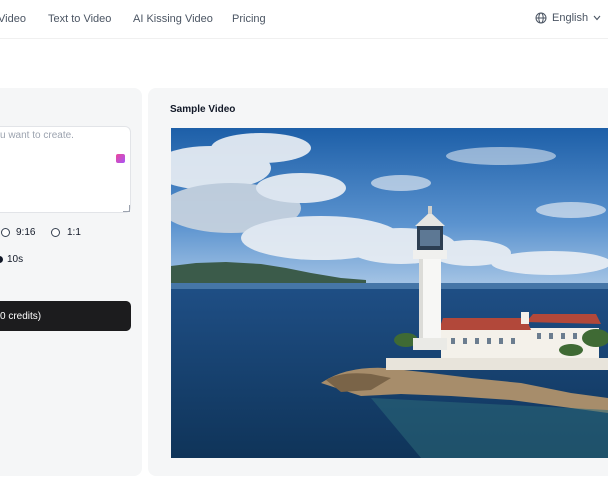 This screenshot has width=608, height=501. Describe the element at coordinates (304, 38) in the screenshot. I see `header-divider` at that location.